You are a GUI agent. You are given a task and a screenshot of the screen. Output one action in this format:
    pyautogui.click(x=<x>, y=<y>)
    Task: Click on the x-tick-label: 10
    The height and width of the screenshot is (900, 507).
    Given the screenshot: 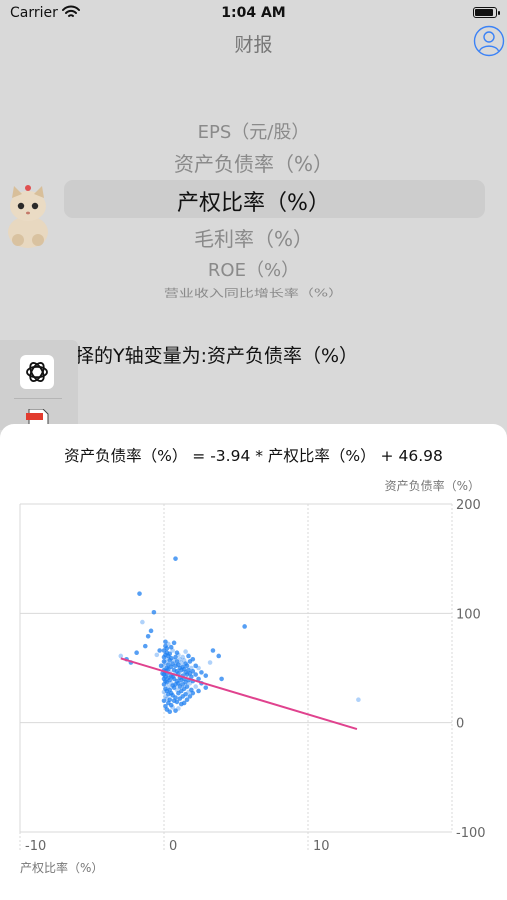 What is the action you would take?
    pyautogui.click(x=321, y=846)
    